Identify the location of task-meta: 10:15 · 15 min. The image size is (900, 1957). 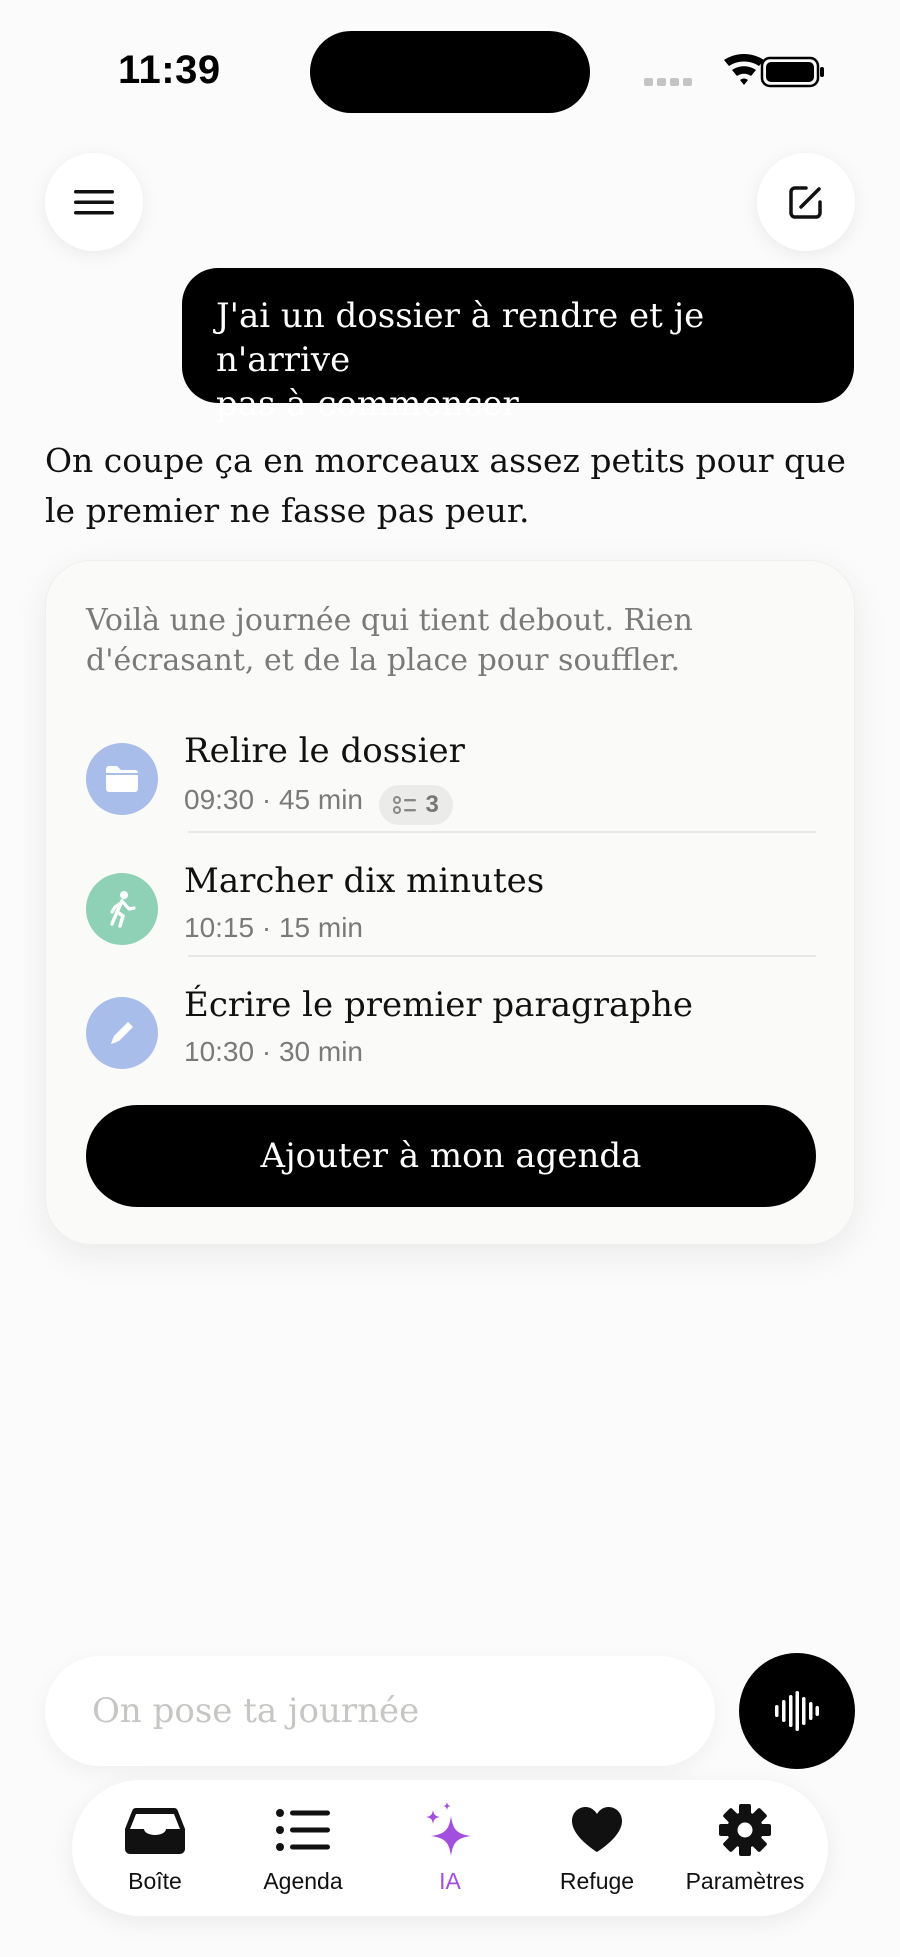
(273, 927).